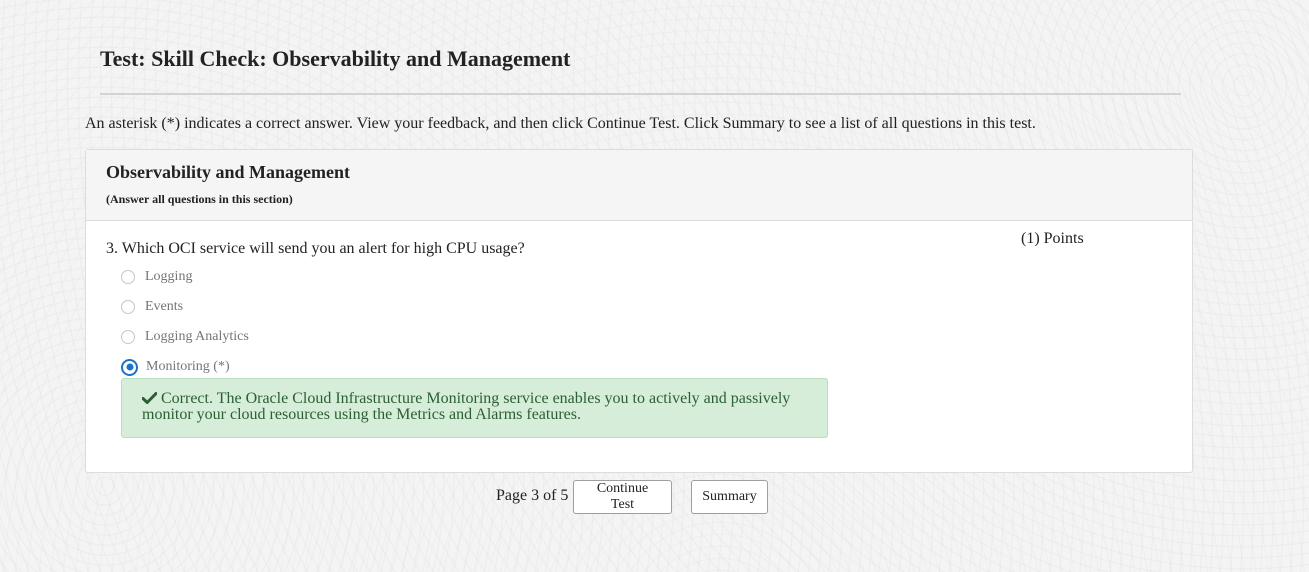  I want to click on summary-button: Summary, so click(729, 497).